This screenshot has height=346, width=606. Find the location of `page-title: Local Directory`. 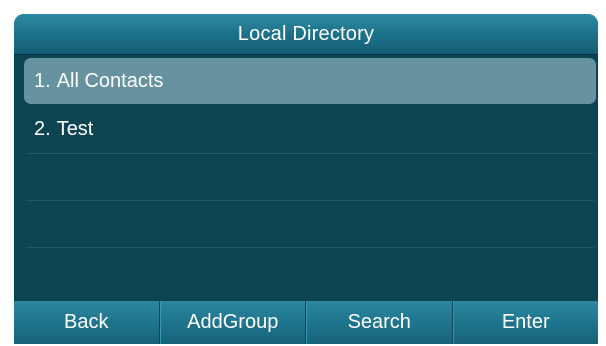

page-title: Local Directory is located at coordinates (306, 33).